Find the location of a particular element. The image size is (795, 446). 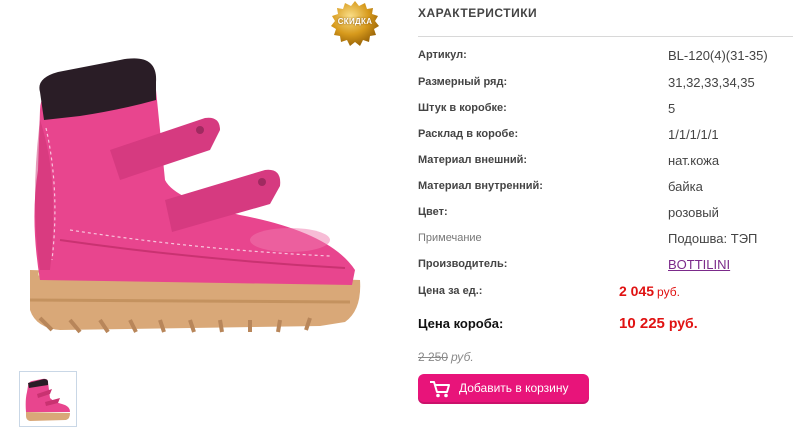

unit-price-label: Цена за ед.: is located at coordinates (450, 291).